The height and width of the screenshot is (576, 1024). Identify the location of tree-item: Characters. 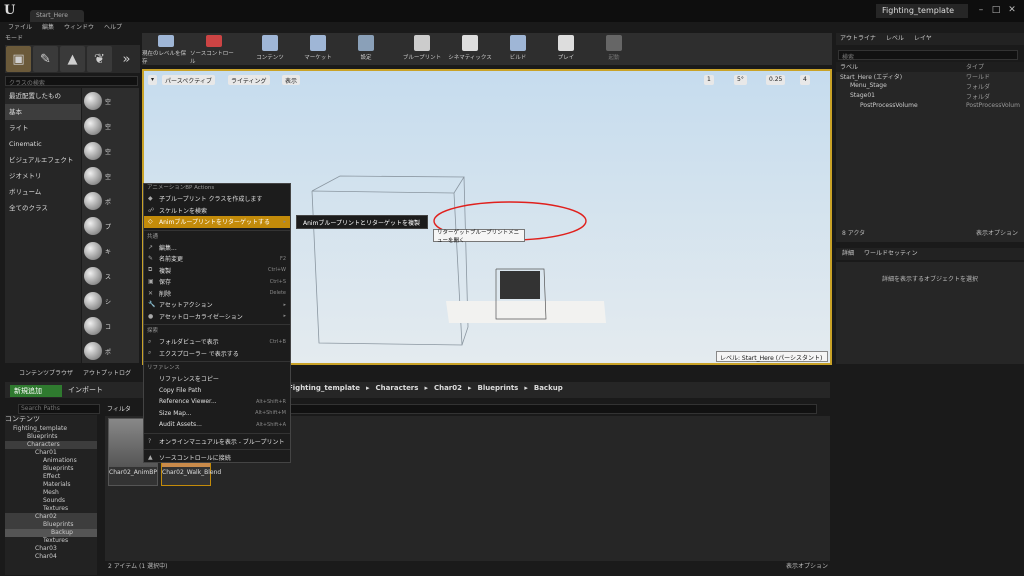
(51, 445).